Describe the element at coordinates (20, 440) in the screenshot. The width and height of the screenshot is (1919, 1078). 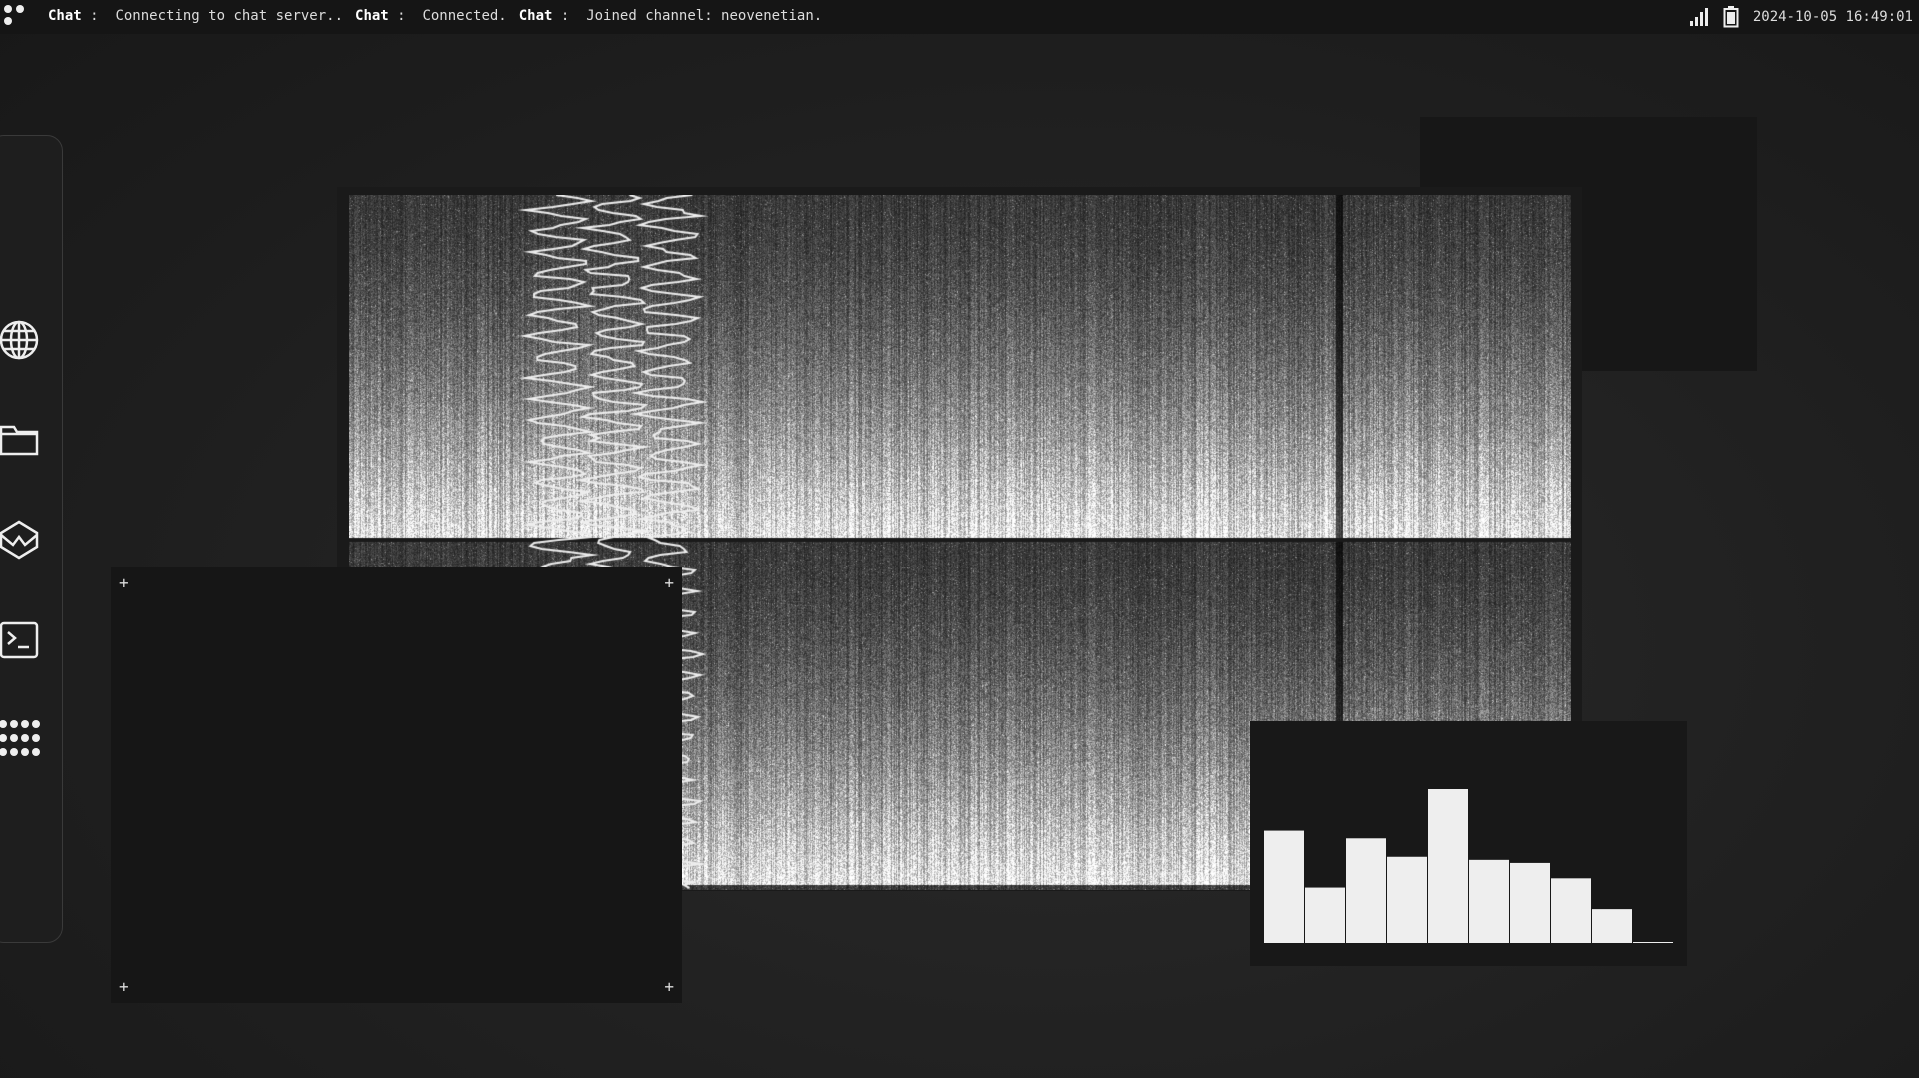
I see `folder-icon` at that location.